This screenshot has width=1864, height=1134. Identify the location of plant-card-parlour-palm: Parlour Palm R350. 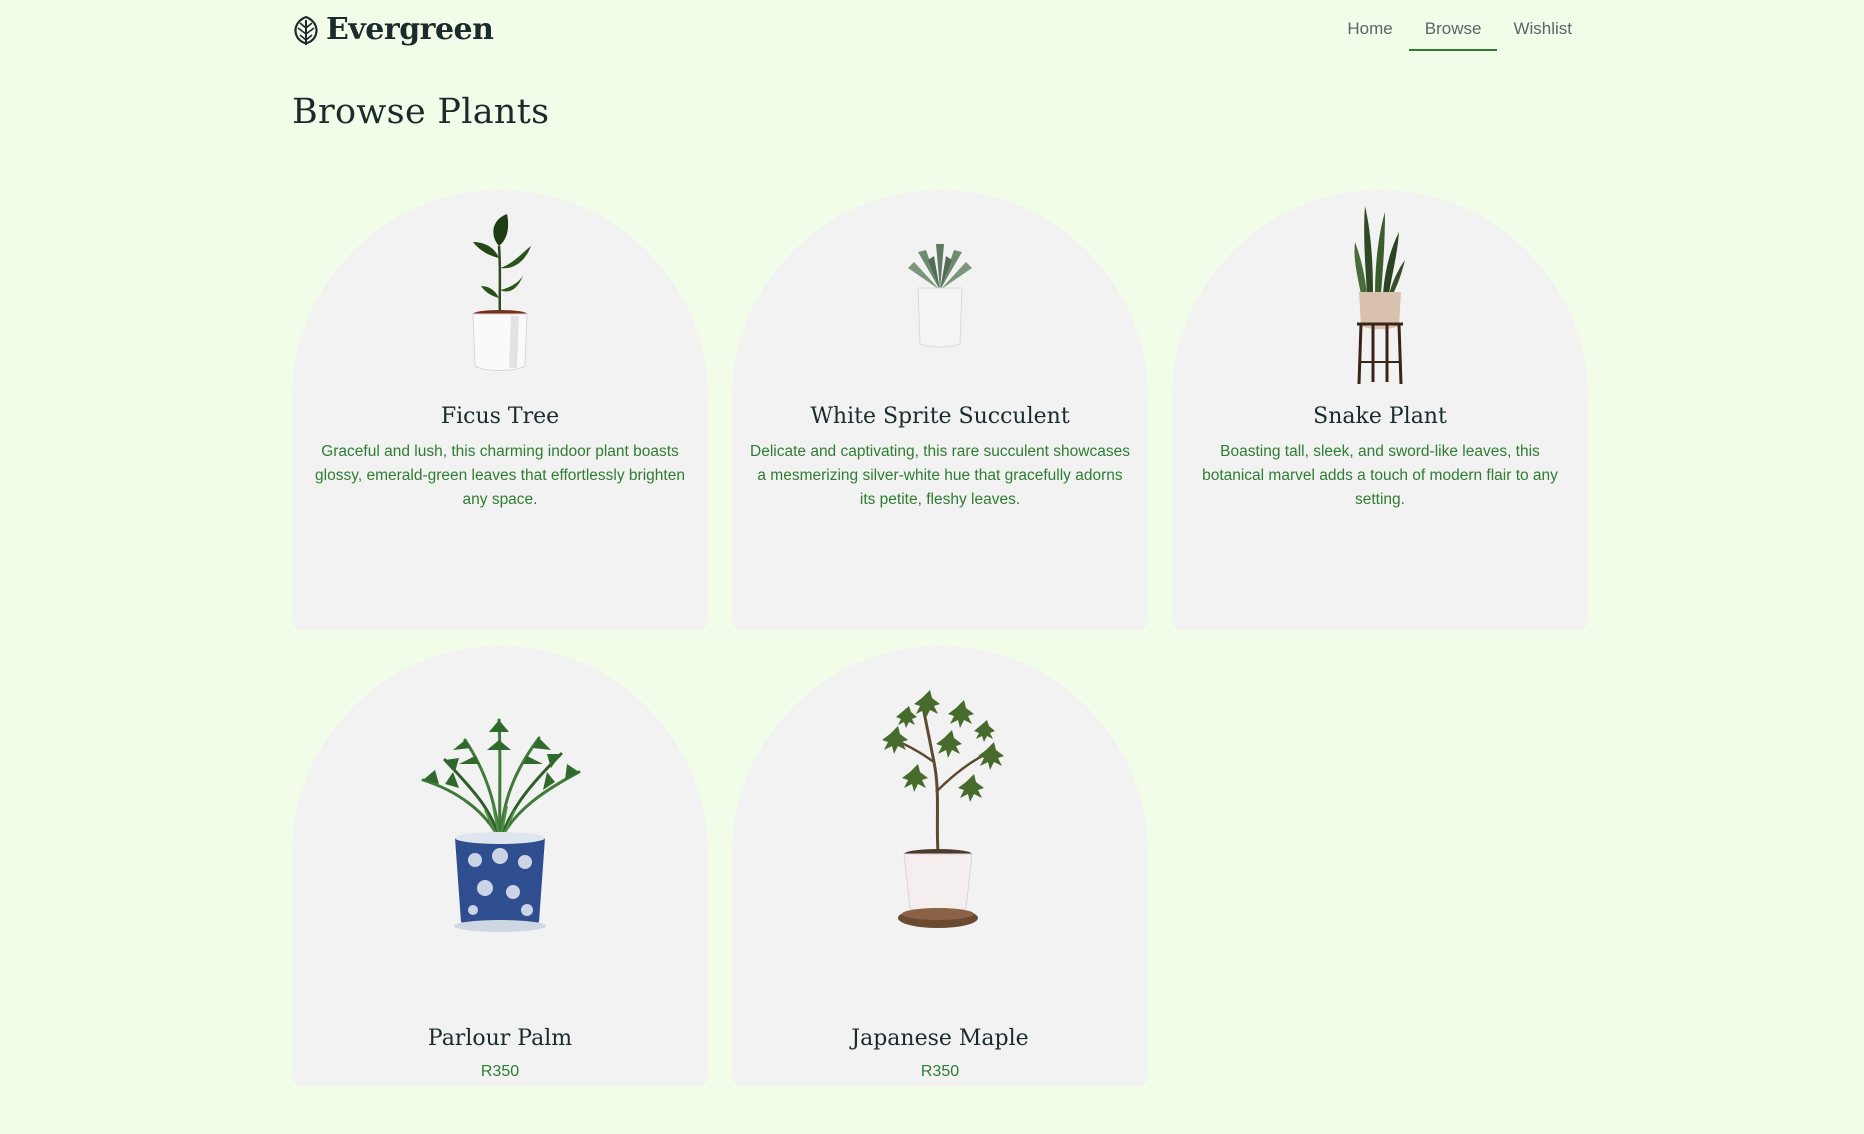
(500, 866).